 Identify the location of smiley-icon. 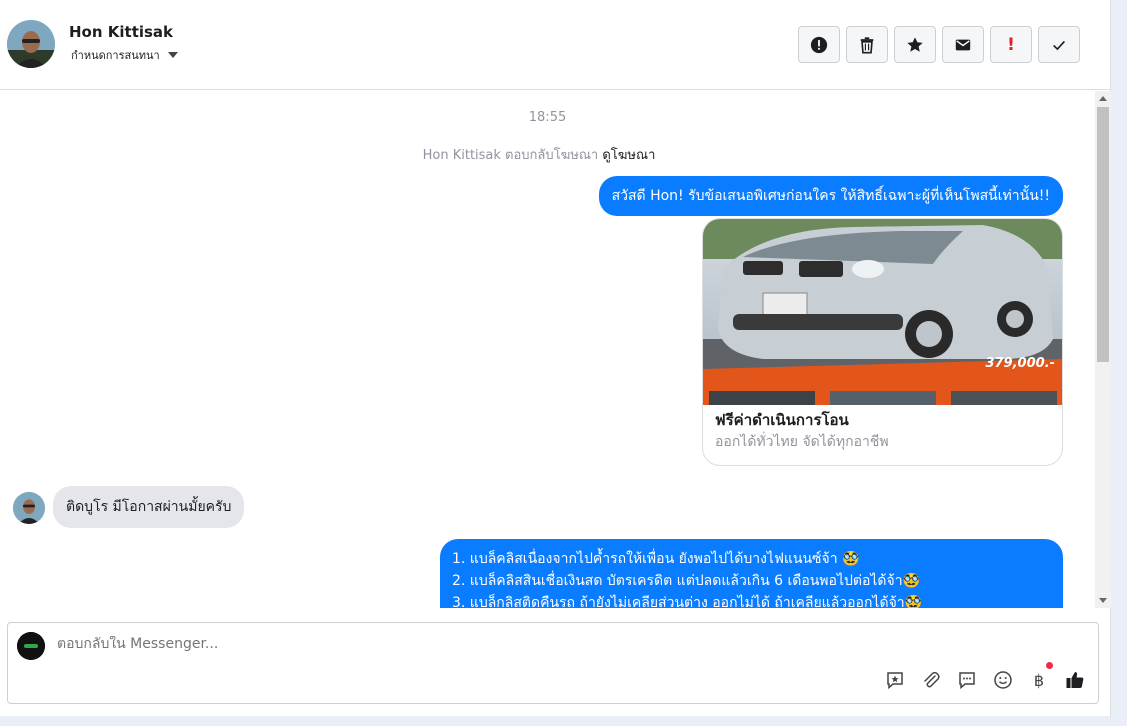
(1003, 680).